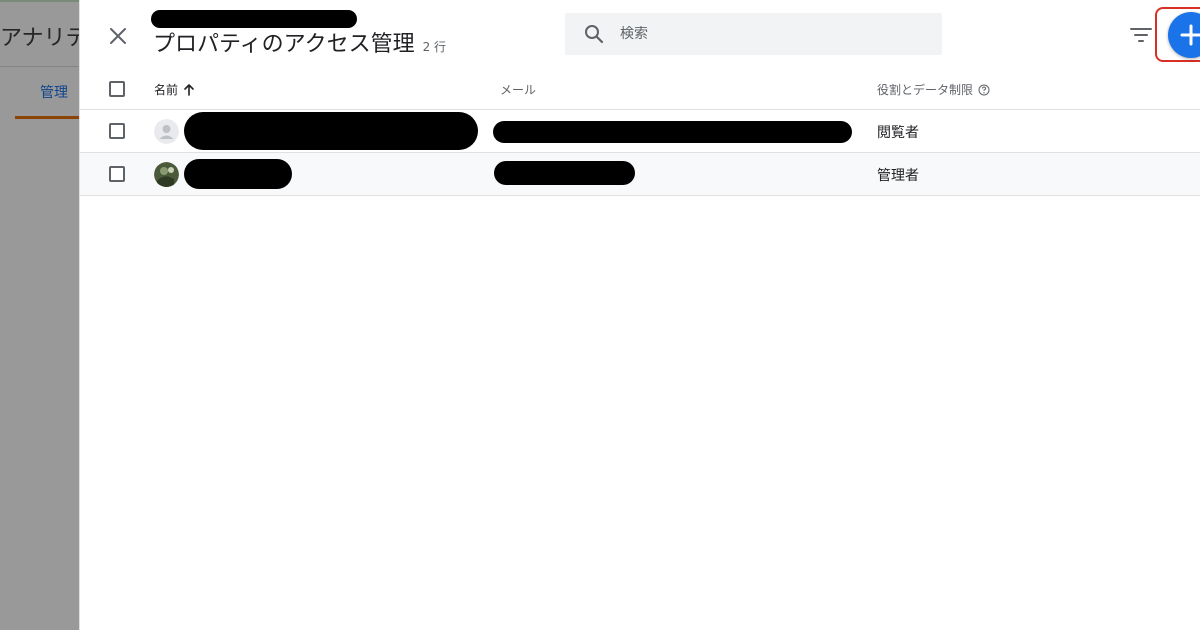 The height and width of the screenshot is (630, 1200). What do you see at coordinates (925, 90) in the screenshot?
I see `column-header-role-label: 役割とデータ制限` at bounding box center [925, 90].